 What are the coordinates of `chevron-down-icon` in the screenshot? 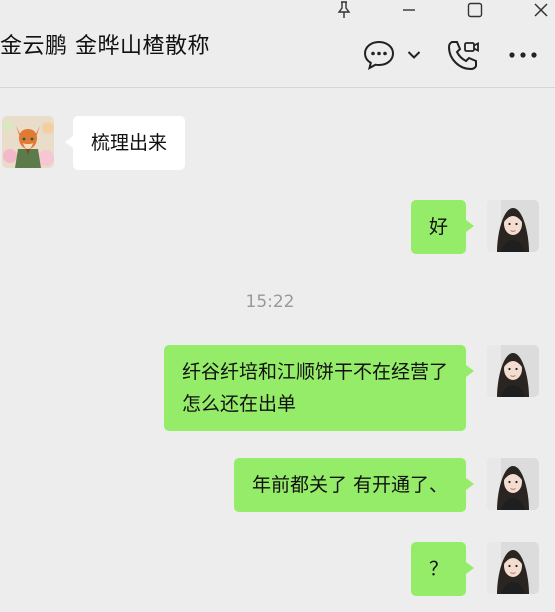 It's located at (414, 55).